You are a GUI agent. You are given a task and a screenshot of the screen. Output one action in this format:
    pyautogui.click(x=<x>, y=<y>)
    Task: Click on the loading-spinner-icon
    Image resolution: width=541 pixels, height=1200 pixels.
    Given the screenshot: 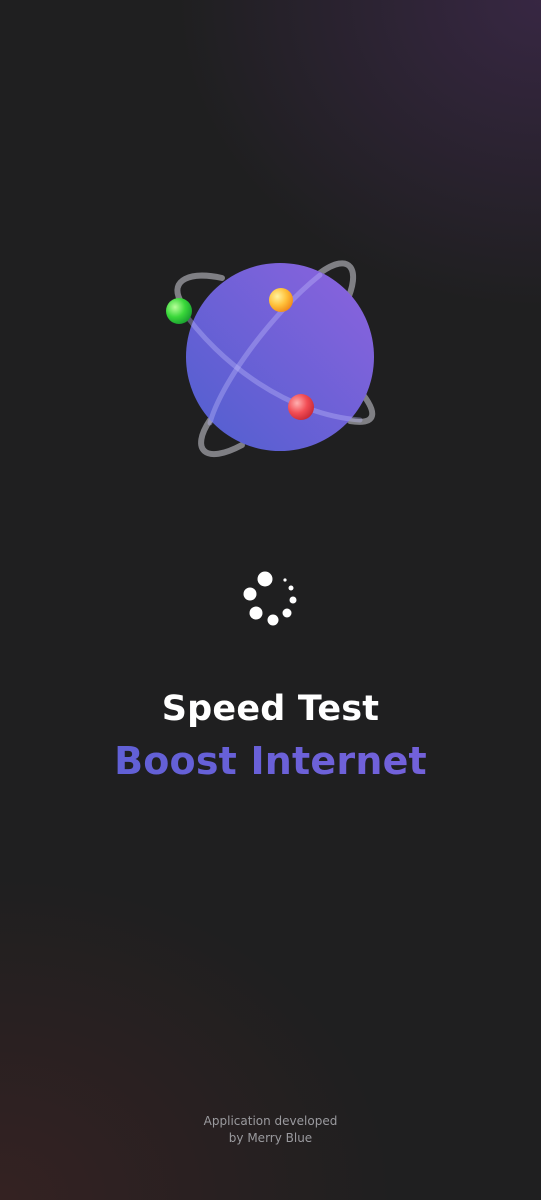 What is the action you would take?
    pyautogui.click(x=270, y=598)
    